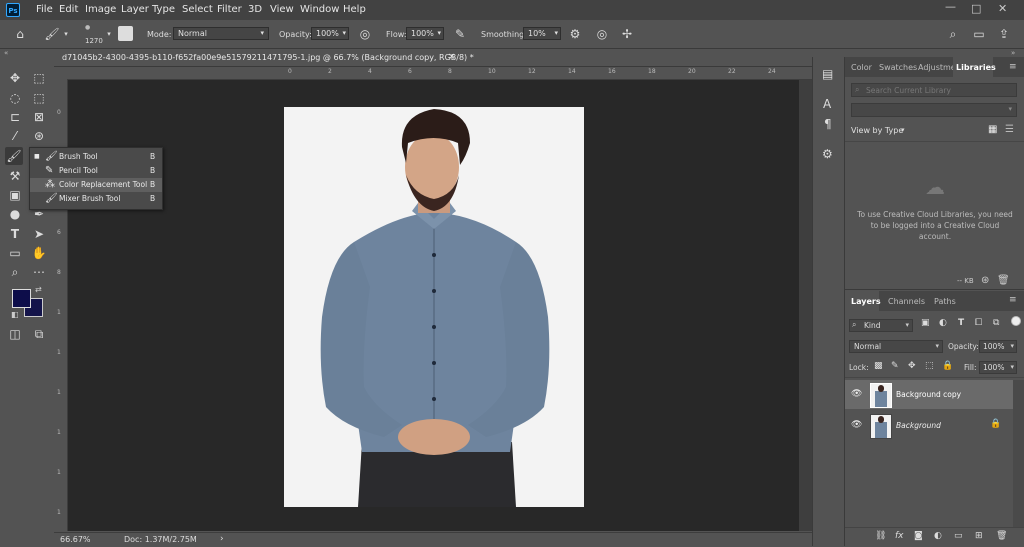 The height and width of the screenshot is (547, 1024). Describe the element at coordinates (961, 323) in the screenshot. I see `filter-type-icon: T` at that location.